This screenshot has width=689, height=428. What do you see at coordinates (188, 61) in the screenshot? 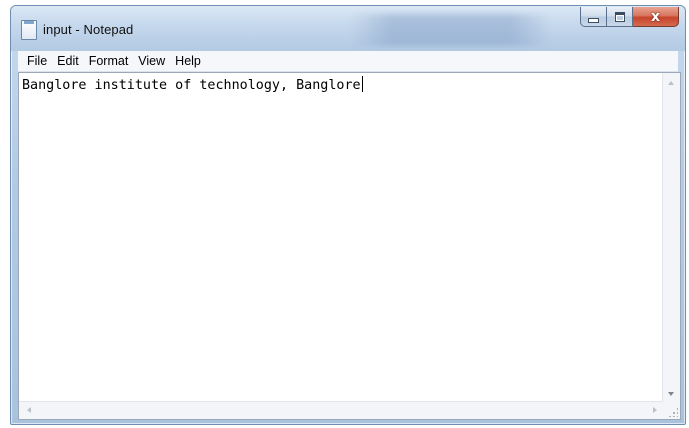
I see `menu-help: Help` at bounding box center [188, 61].